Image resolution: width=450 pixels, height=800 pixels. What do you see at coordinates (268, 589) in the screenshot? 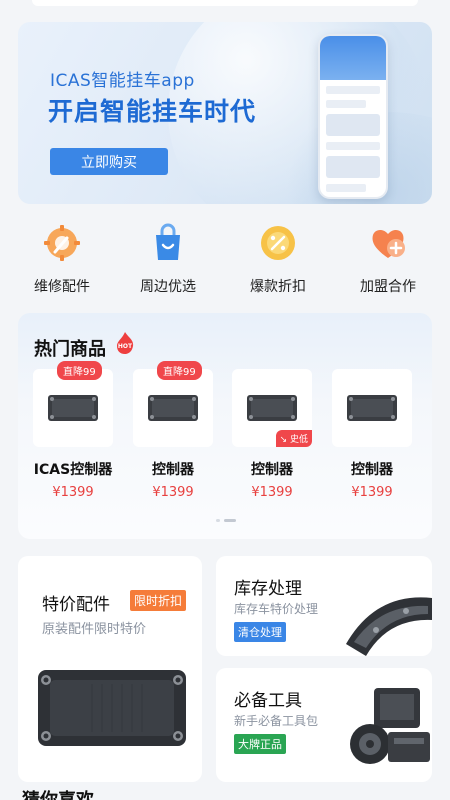
I see `promo-title: 库存处理` at bounding box center [268, 589].